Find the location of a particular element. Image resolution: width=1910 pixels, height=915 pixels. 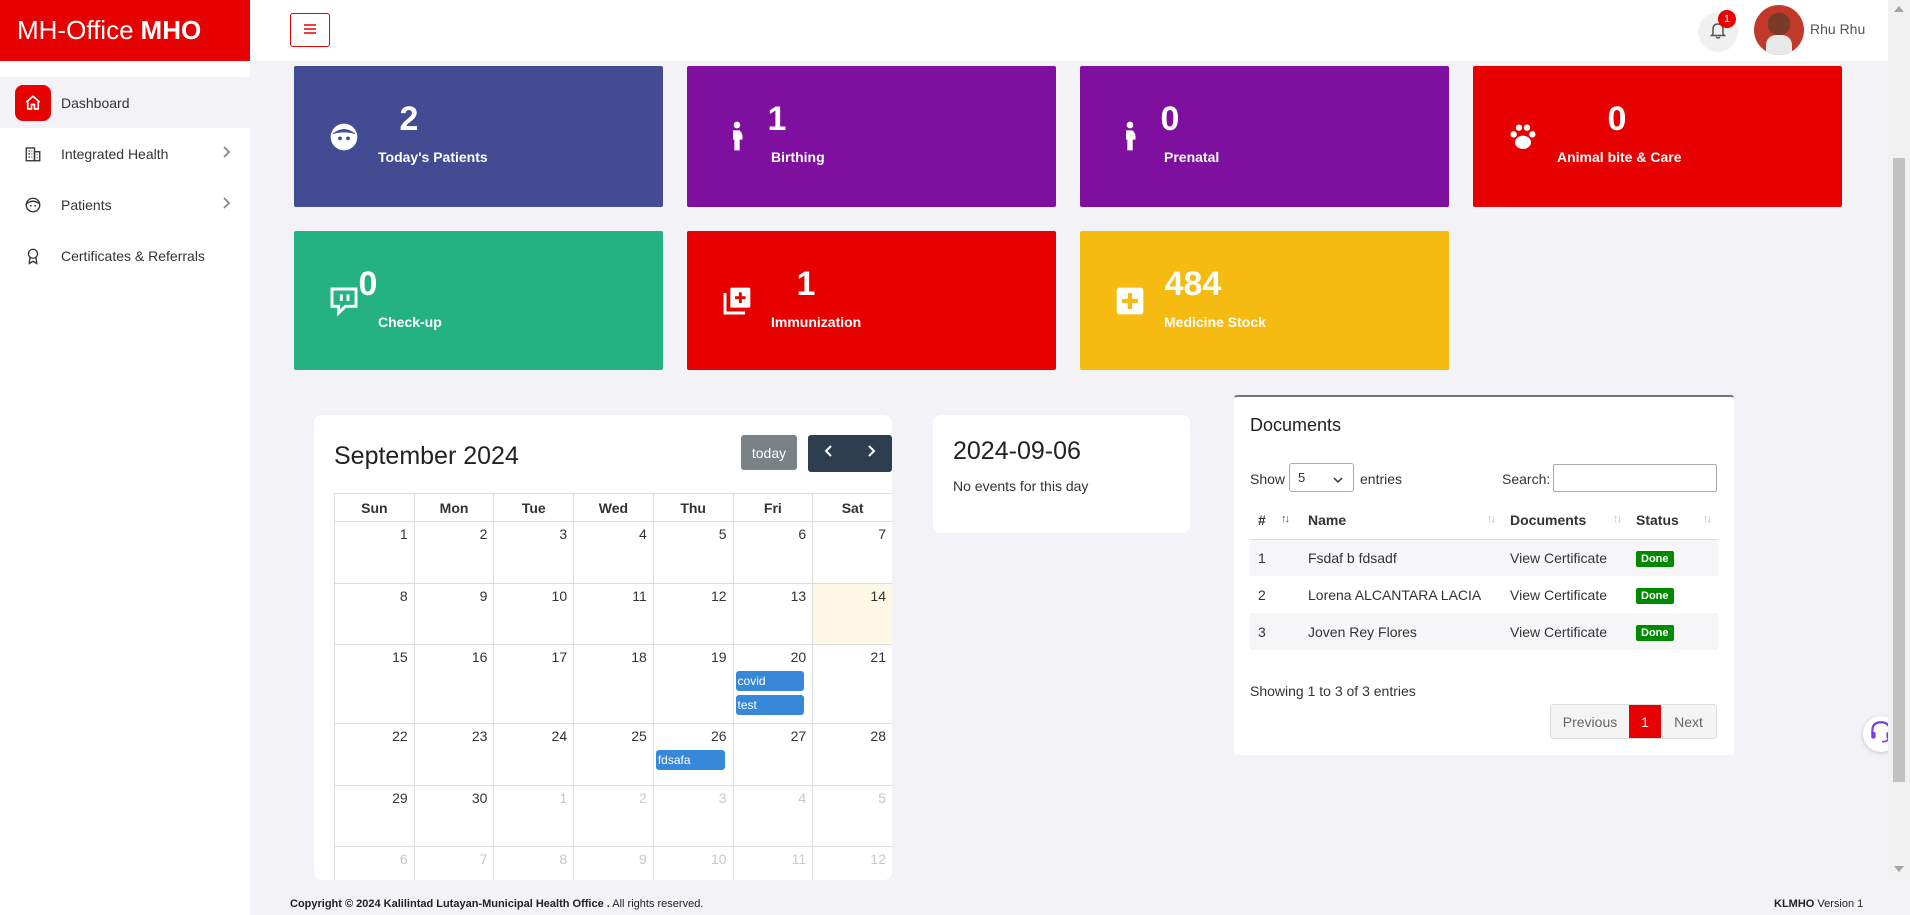

search-input is located at coordinates (1635, 478).